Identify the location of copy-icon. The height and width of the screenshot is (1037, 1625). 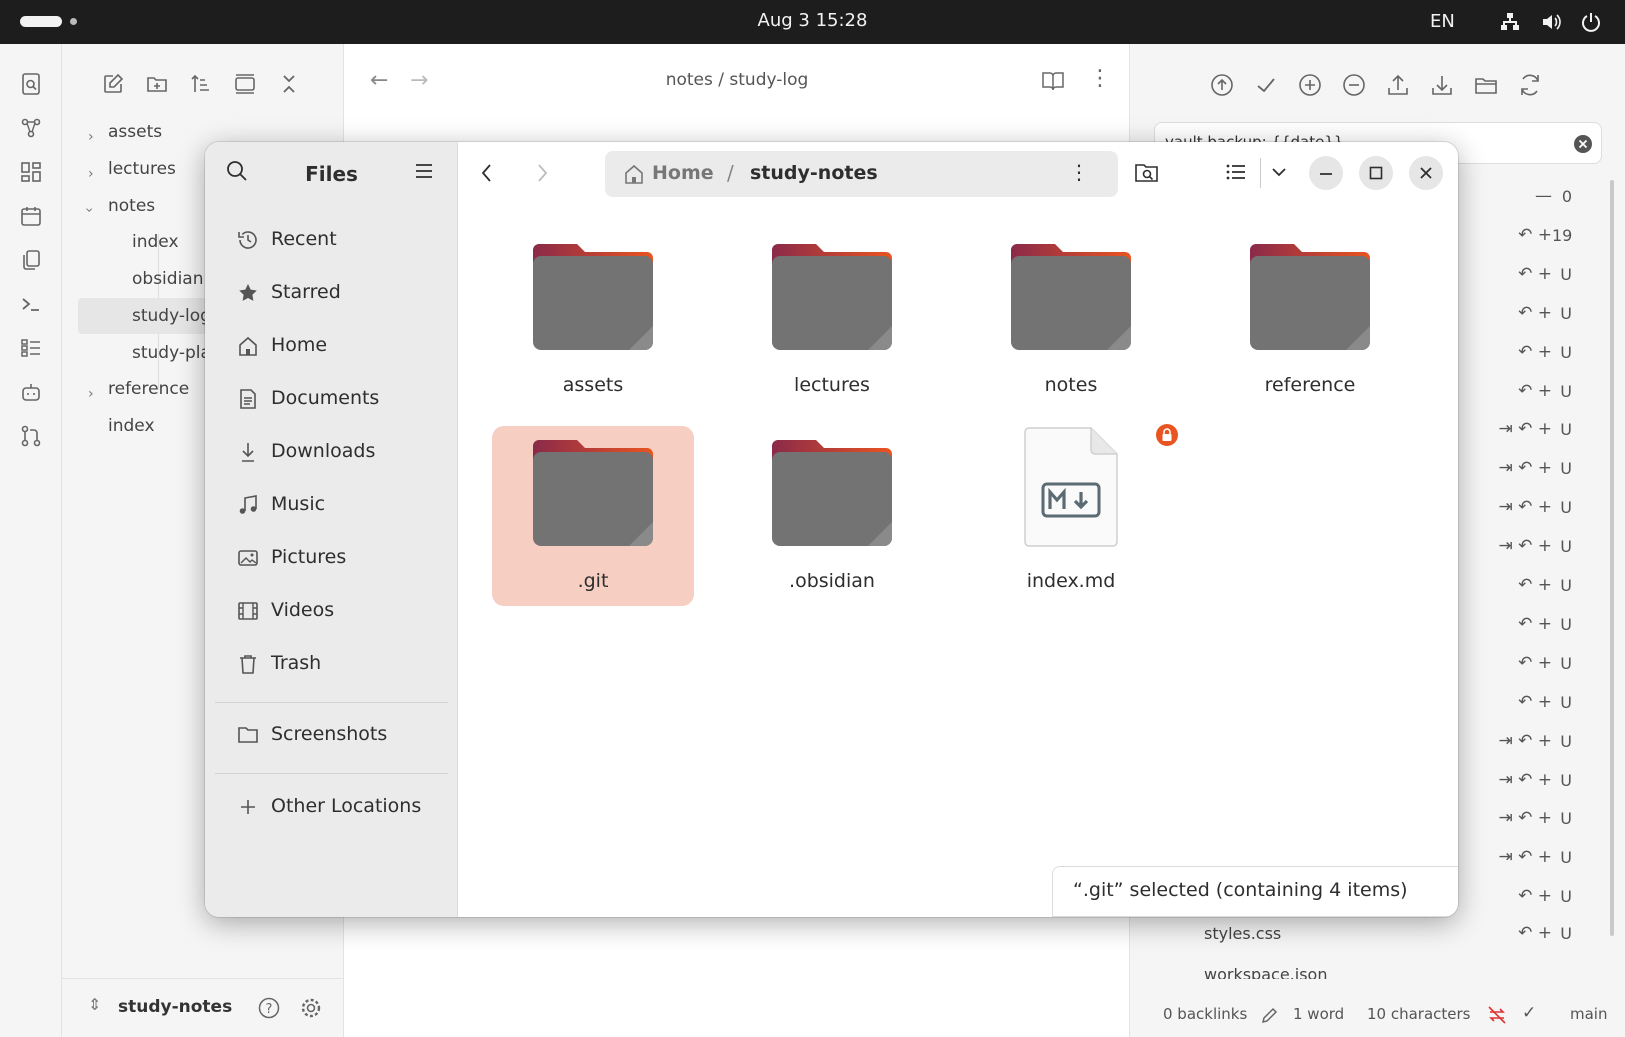
(31, 260).